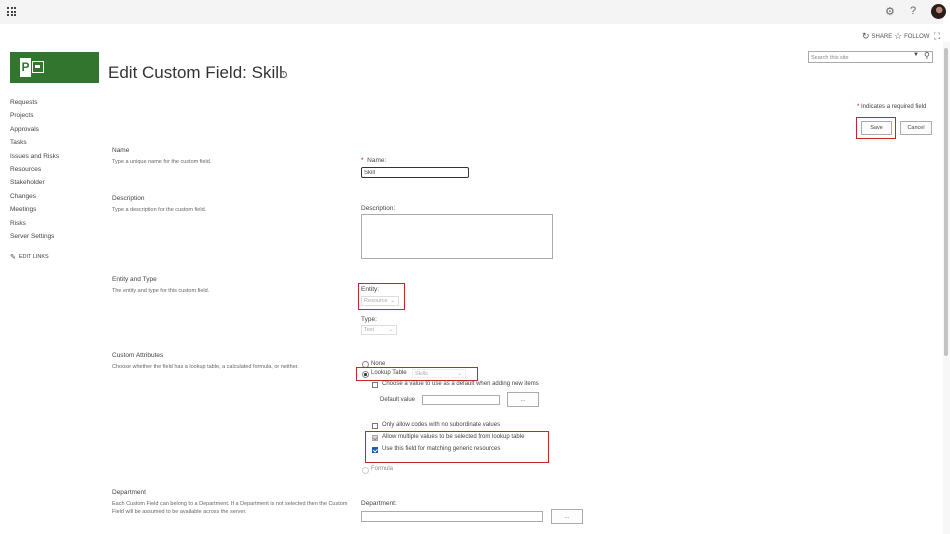  Describe the element at coordinates (13, 257) in the screenshot. I see `pencil-icon: ✎` at that location.